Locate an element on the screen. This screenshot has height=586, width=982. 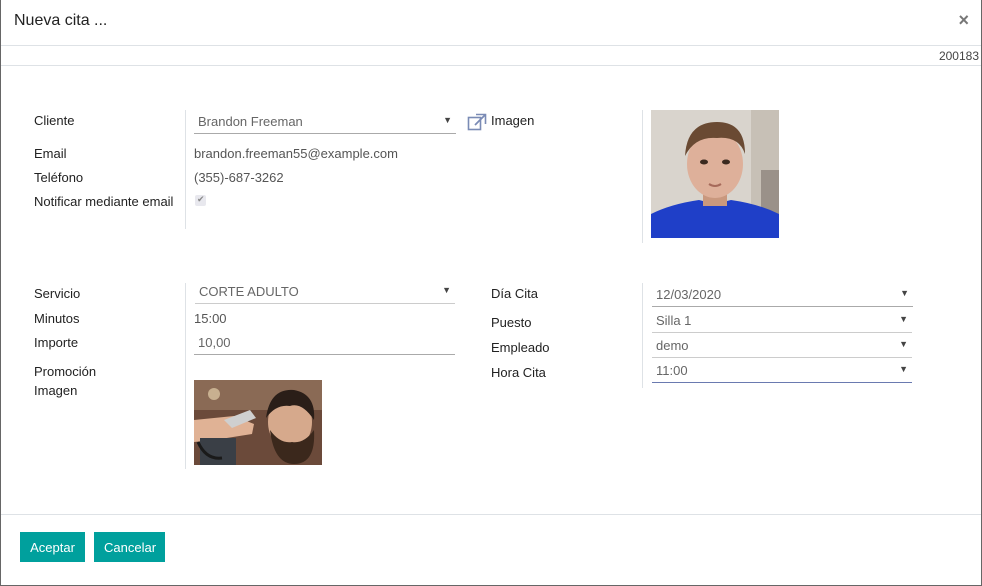
telefono-label: Teléfono is located at coordinates (59, 177).